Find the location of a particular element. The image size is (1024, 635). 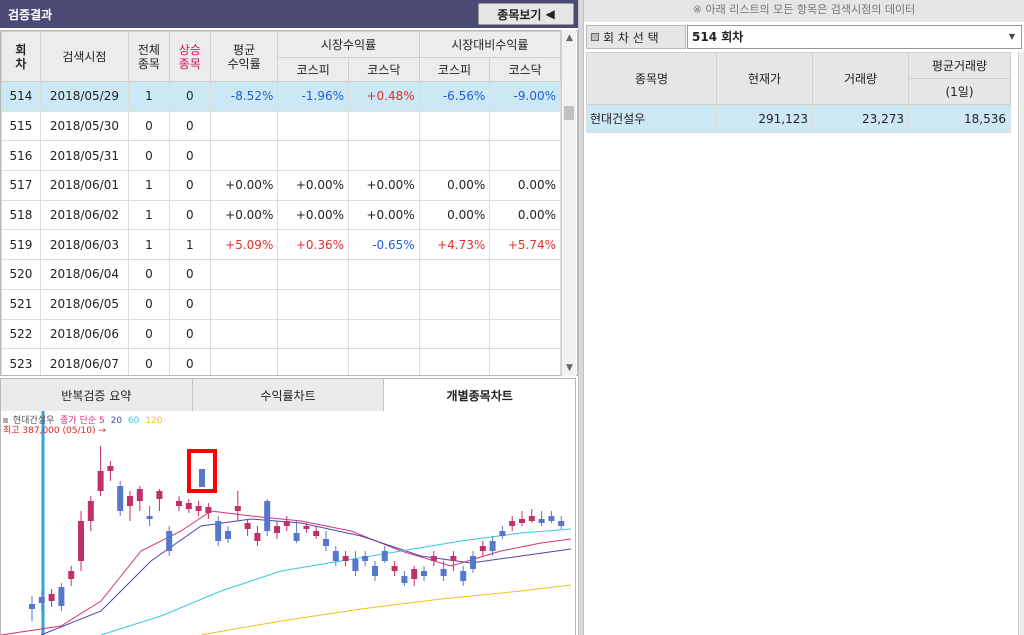

header-avg-volume: 평균거래량 is located at coordinates (959, 65).